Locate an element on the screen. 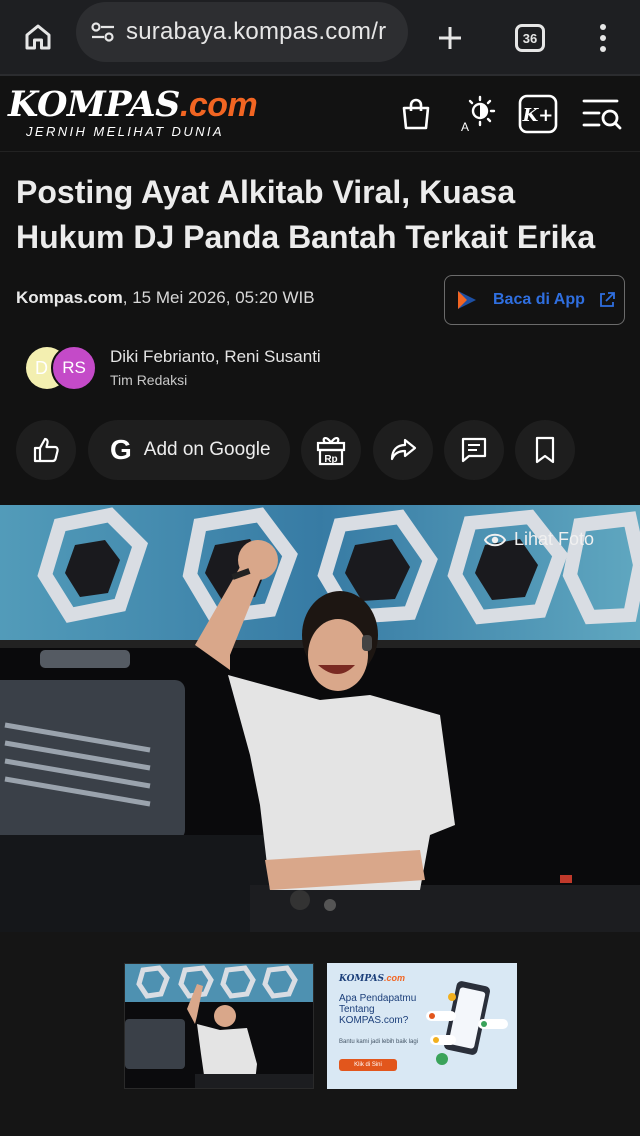 This screenshot has width=640, height=1136. menu-search-icon is located at coordinates (602, 114).